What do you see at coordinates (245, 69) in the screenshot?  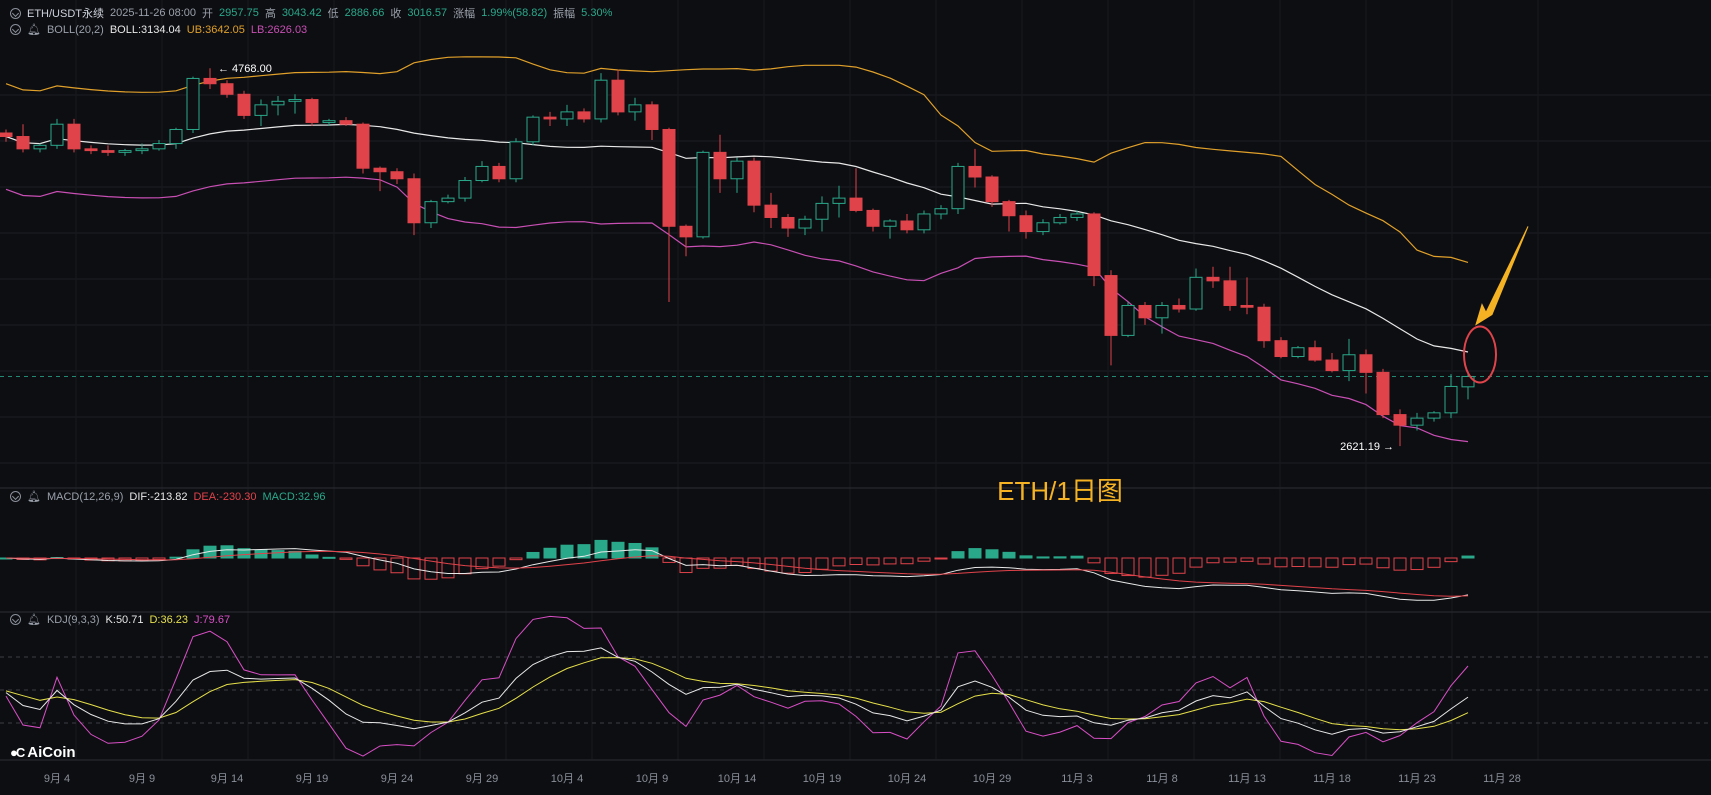 I see `high-marker-label: ← 4768.00` at bounding box center [245, 69].